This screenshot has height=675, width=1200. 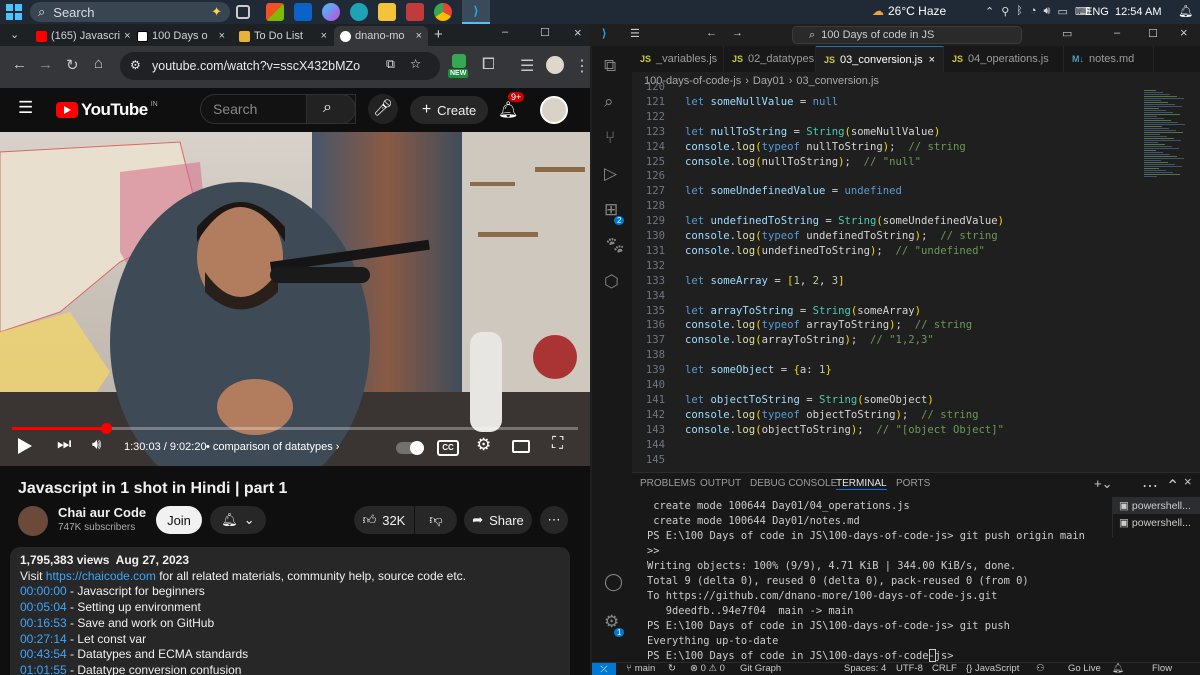 What do you see at coordinates (33, 521) in the screenshot?
I see `channel-avatar` at bounding box center [33, 521].